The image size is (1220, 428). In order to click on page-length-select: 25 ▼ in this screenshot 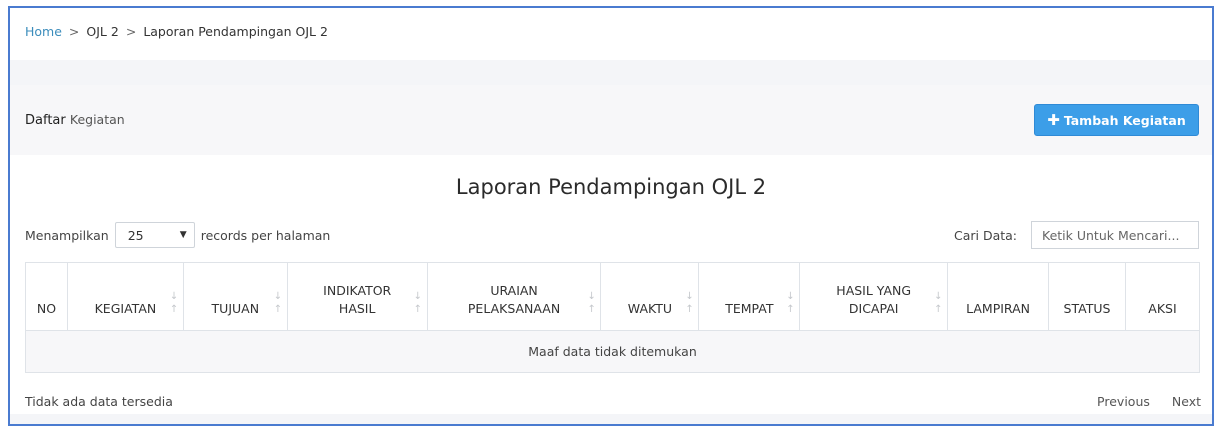, I will do `click(154, 235)`.